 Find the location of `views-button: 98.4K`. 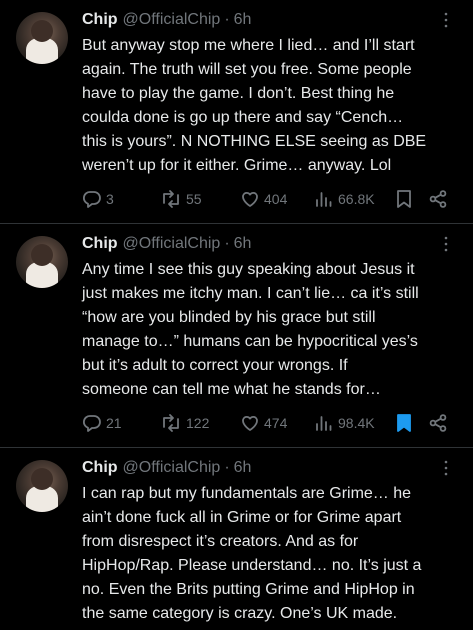

views-button: 98.4K is located at coordinates (344, 423).